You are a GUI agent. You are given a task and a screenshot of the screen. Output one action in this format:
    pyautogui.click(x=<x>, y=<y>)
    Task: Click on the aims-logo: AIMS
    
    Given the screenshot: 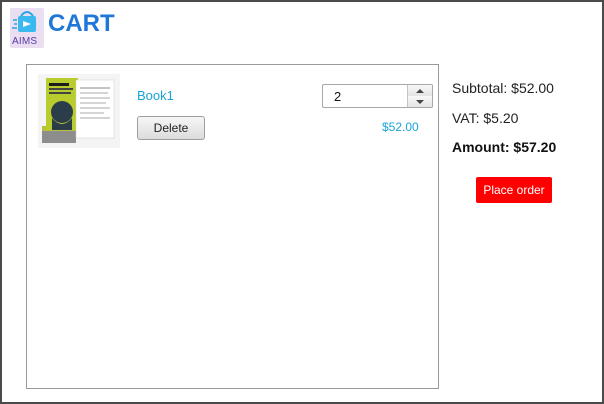 What is the action you would take?
    pyautogui.click(x=27, y=28)
    